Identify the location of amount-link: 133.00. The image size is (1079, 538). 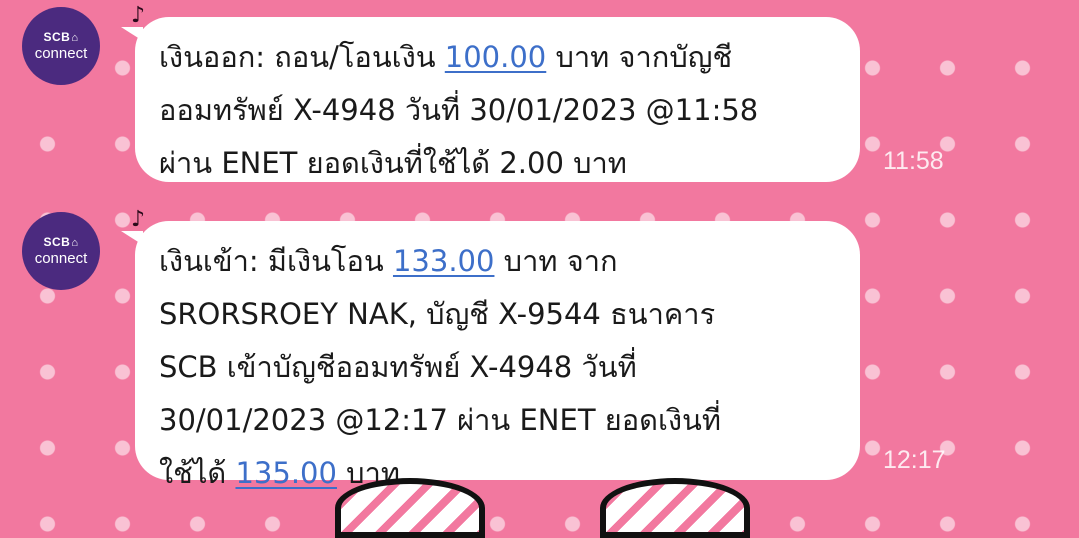
(443, 261).